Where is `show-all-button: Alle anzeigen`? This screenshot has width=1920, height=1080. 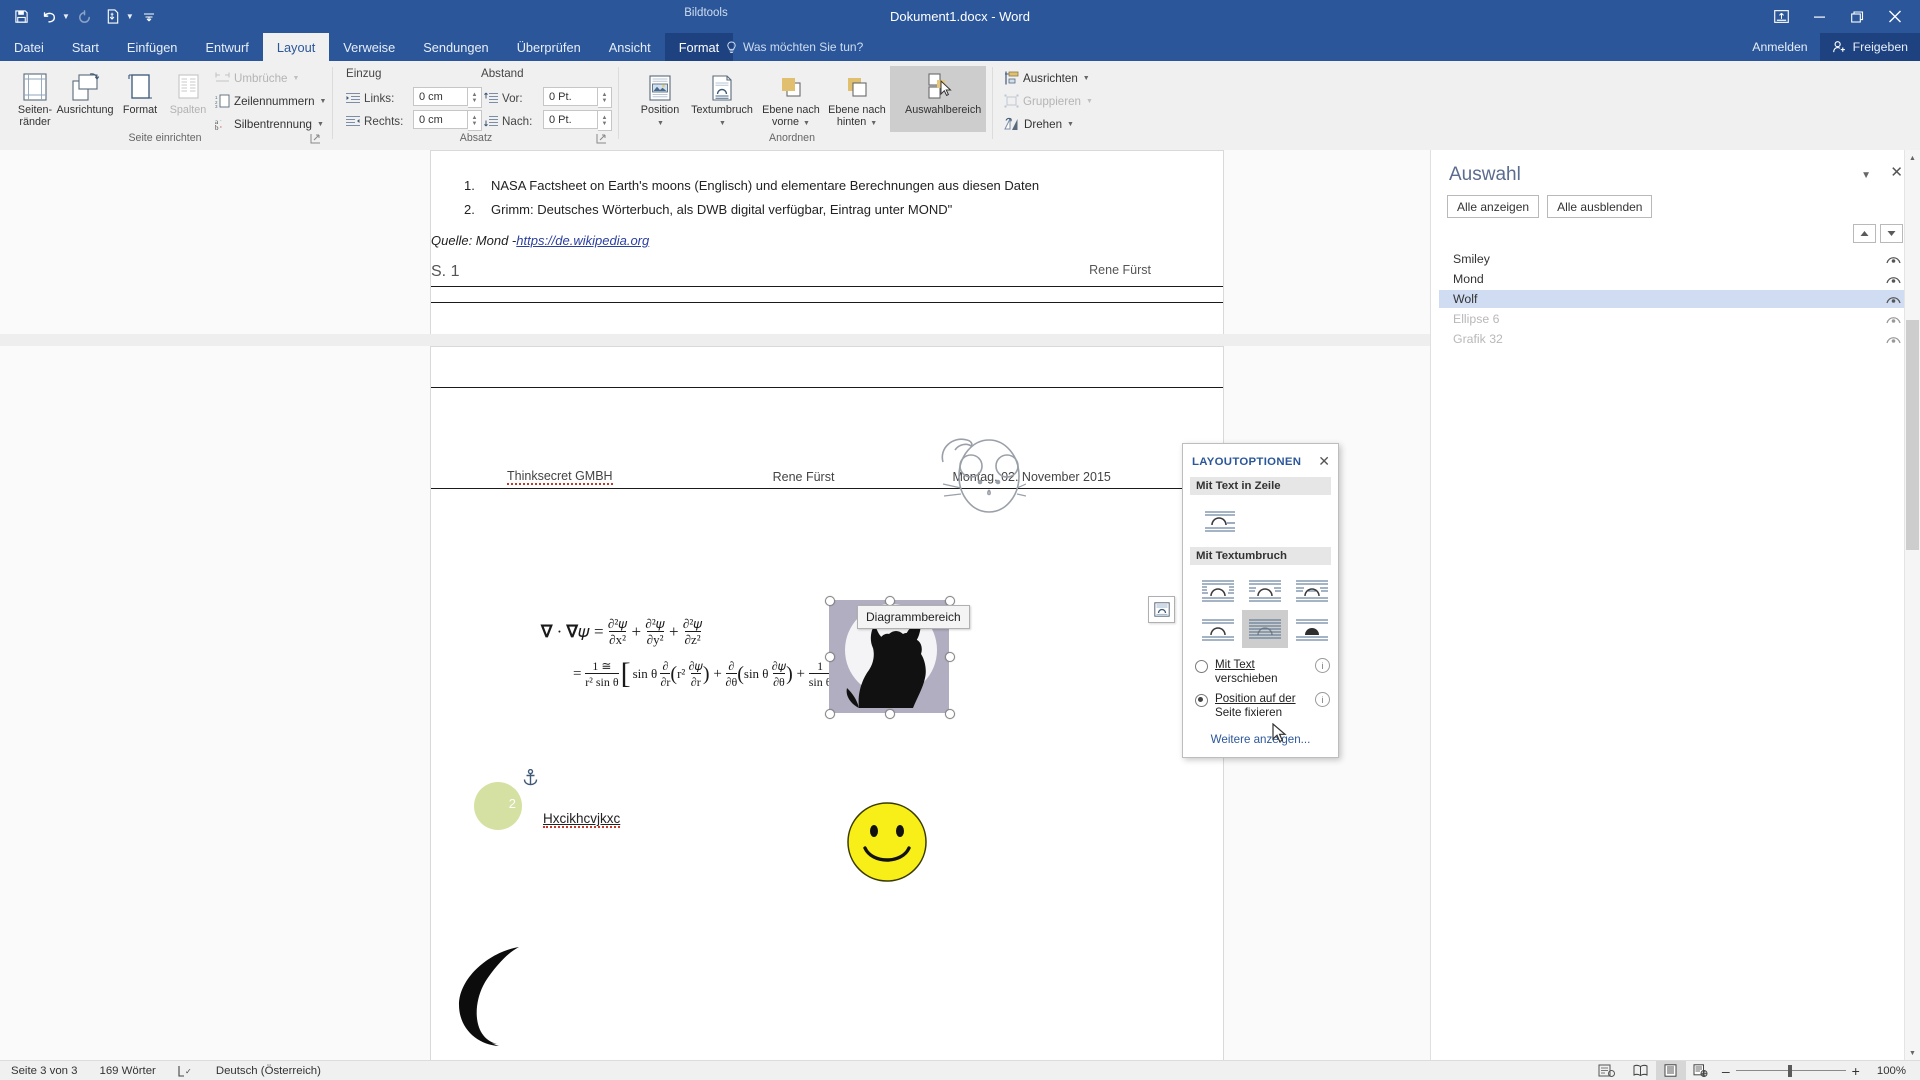 show-all-button: Alle anzeigen is located at coordinates (1493, 206).